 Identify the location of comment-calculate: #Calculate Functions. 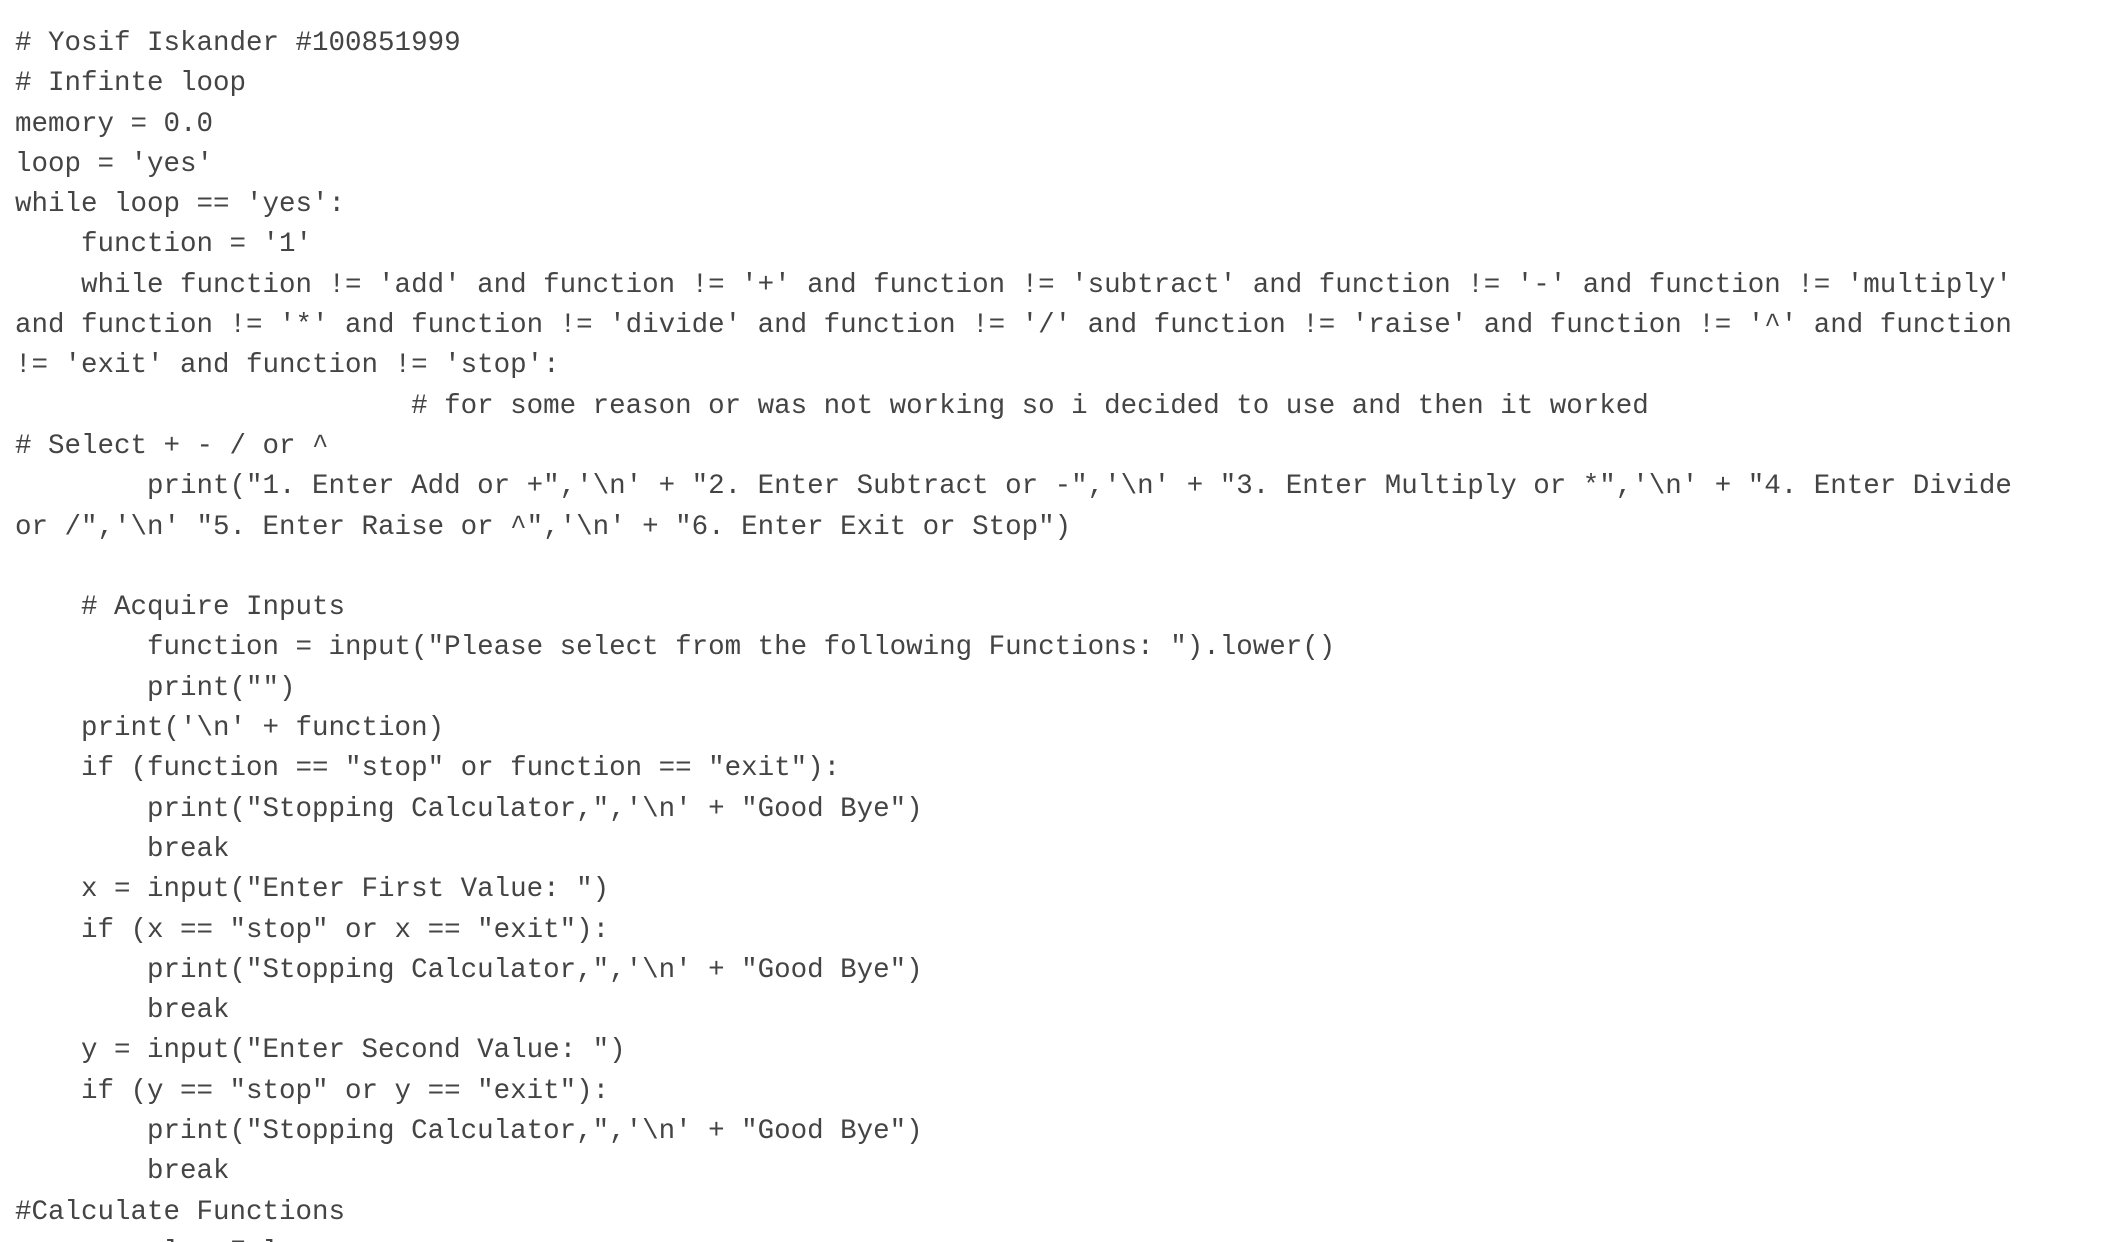
(180, 1212).